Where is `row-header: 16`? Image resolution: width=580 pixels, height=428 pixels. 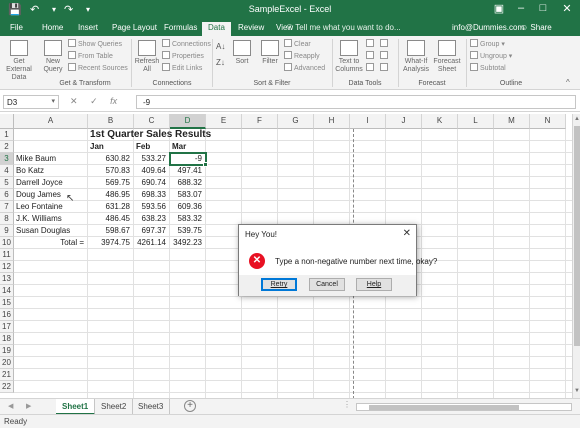 row-header: 16 is located at coordinates (7, 315).